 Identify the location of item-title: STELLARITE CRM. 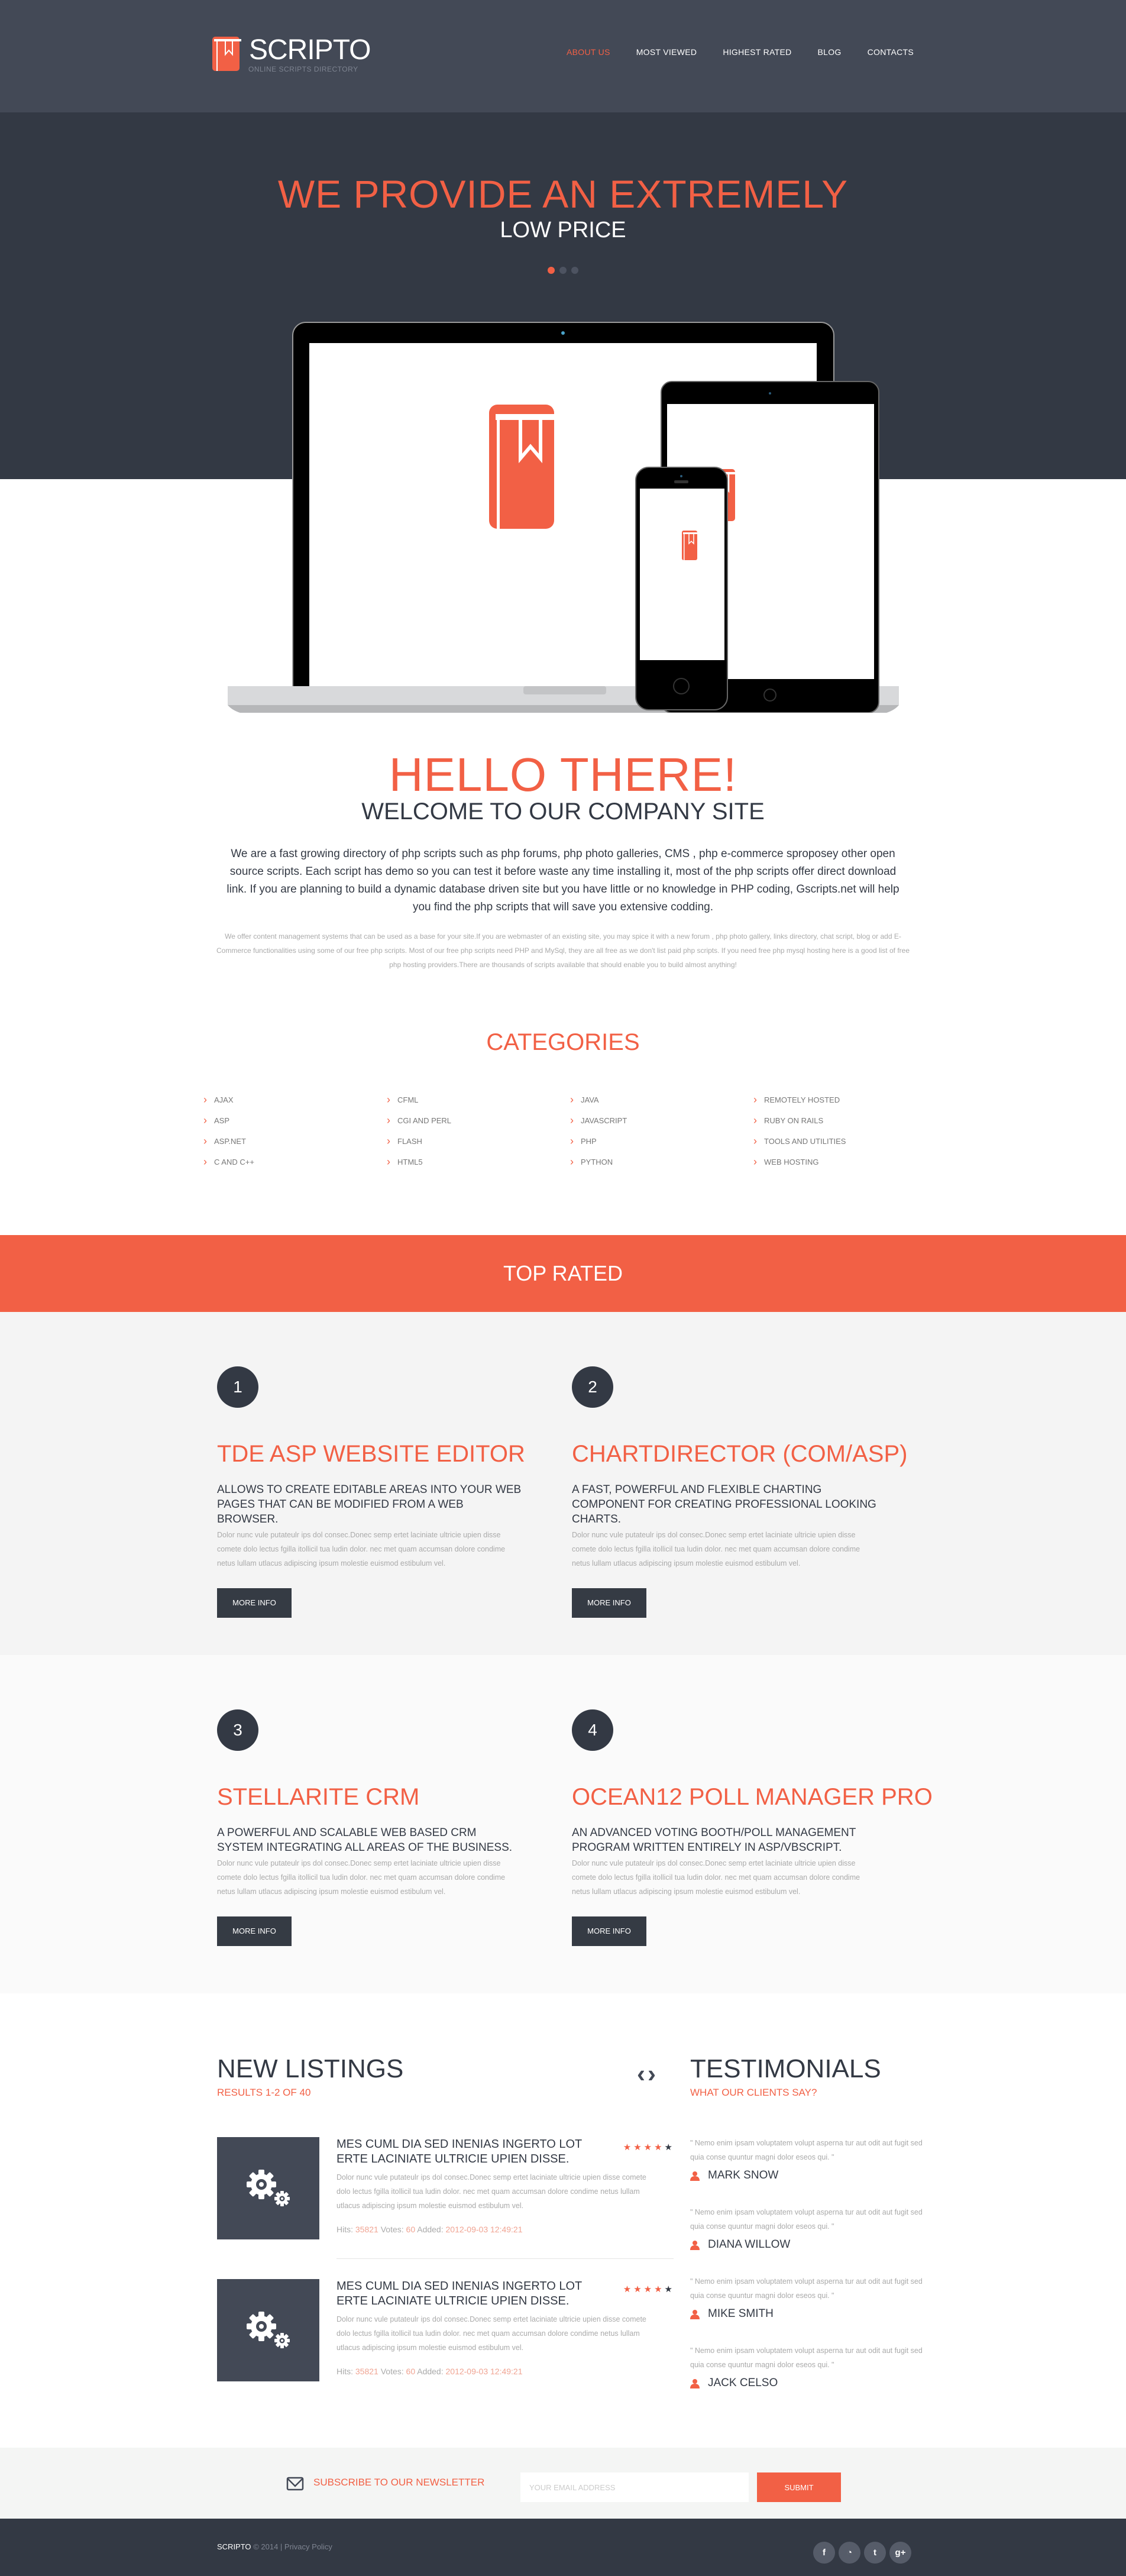
(394, 1797).